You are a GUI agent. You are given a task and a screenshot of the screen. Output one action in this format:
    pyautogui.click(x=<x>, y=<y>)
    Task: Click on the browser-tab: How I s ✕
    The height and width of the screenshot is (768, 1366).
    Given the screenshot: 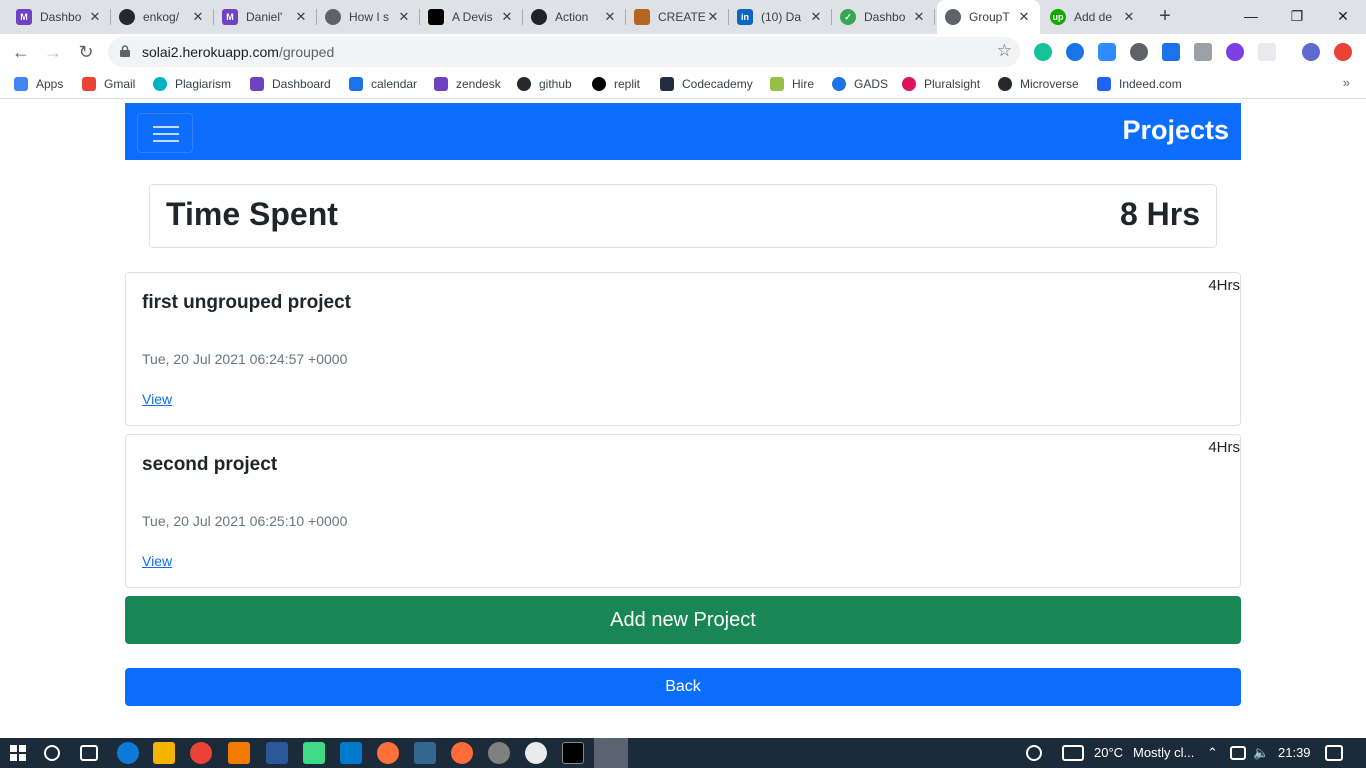 What is the action you would take?
    pyautogui.click(x=368, y=17)
    